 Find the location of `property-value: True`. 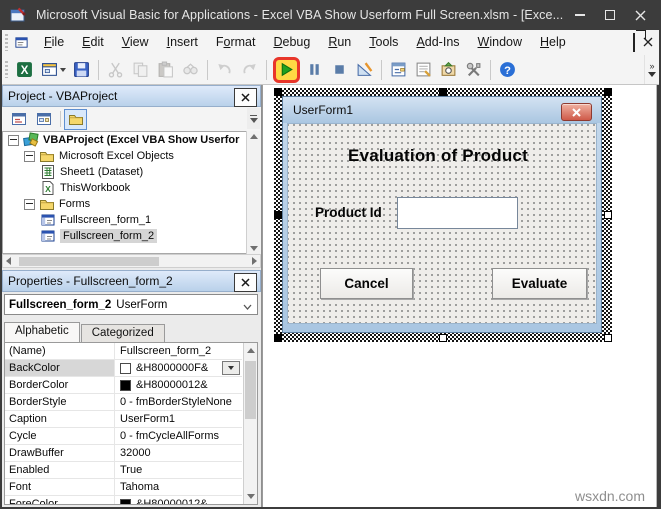

property-value: True is located at coordinates (178, 470).